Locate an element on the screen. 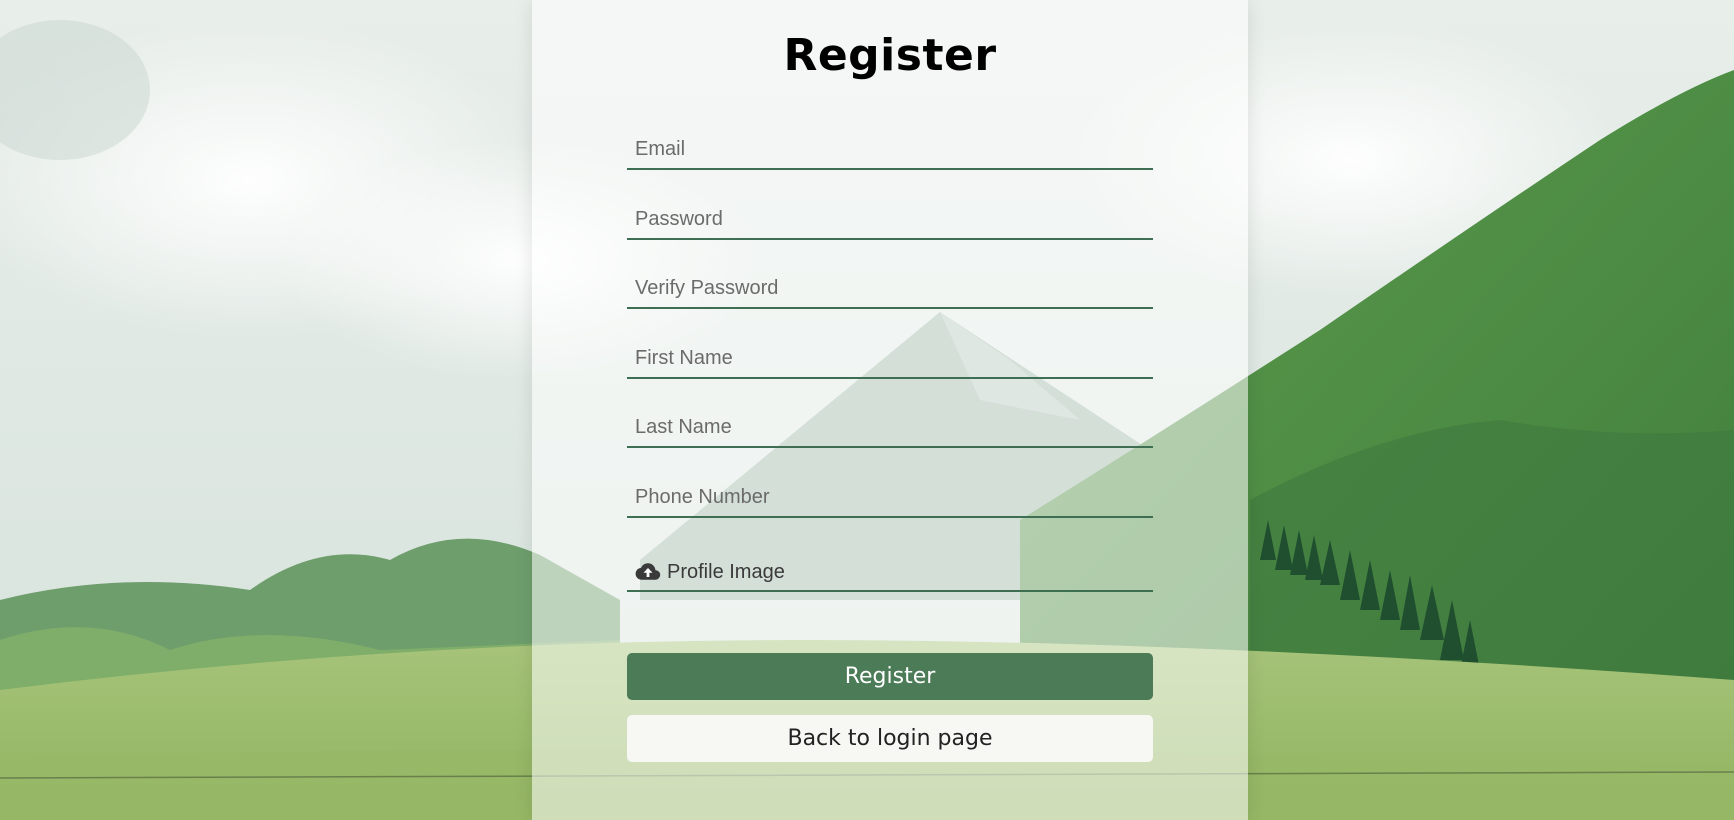 The image size is (1734, 820). profile-image-upload: Profile Image is located at coordinates (890, 573).